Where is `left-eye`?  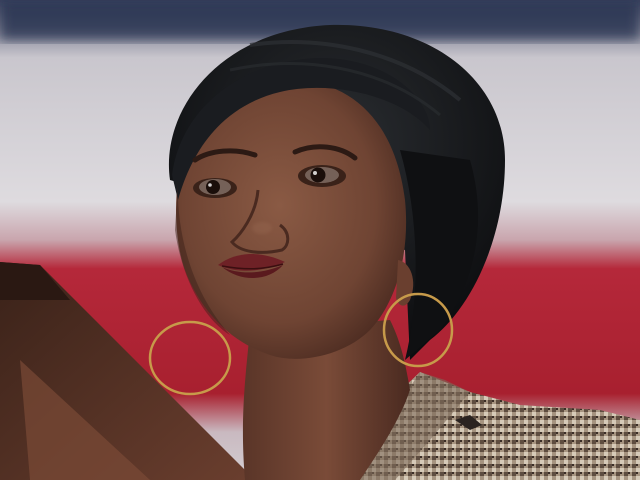
left-eye is located at coordinates (215, 188).